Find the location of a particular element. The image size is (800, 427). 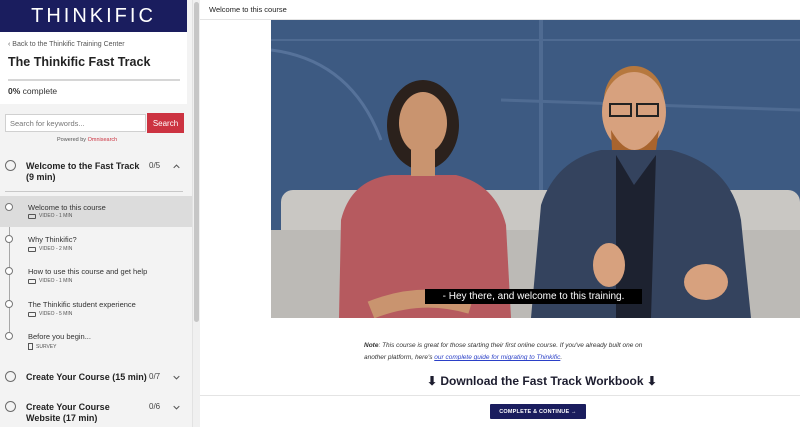

lesson-title: How to use this course and get help is located at coordinates (88, 271).